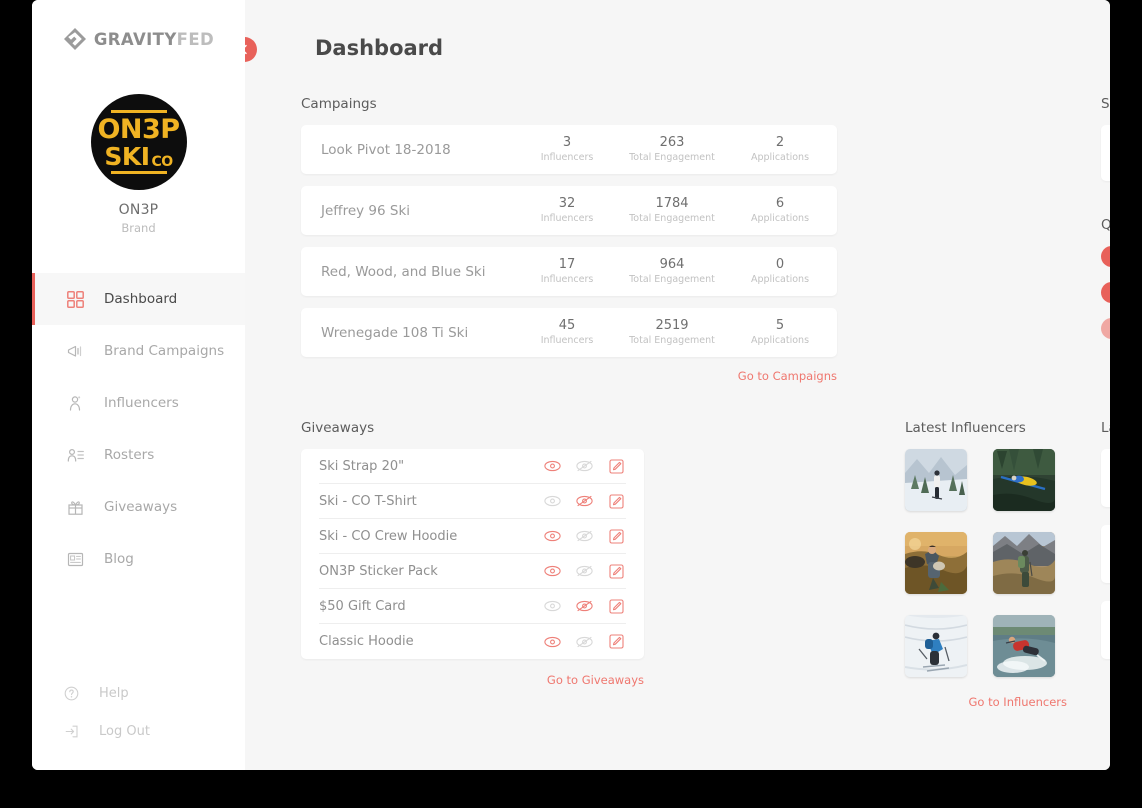 This screenshot has width=1142, height=808. I want to click on person-icon, so click(75, 403).